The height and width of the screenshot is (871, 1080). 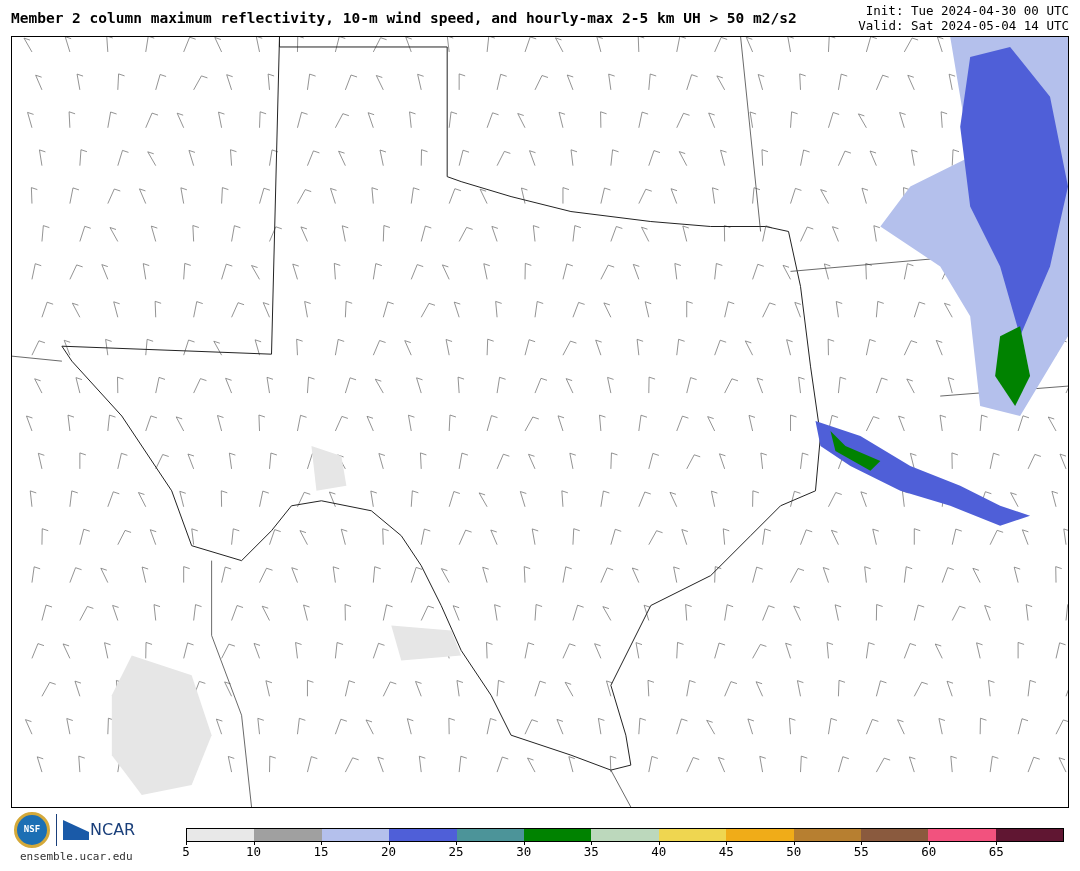 What do you see at coordinates (794, 852) in the screenshot?
I see `colorbar-tick-label: 50` at bounding box center [794, 852].